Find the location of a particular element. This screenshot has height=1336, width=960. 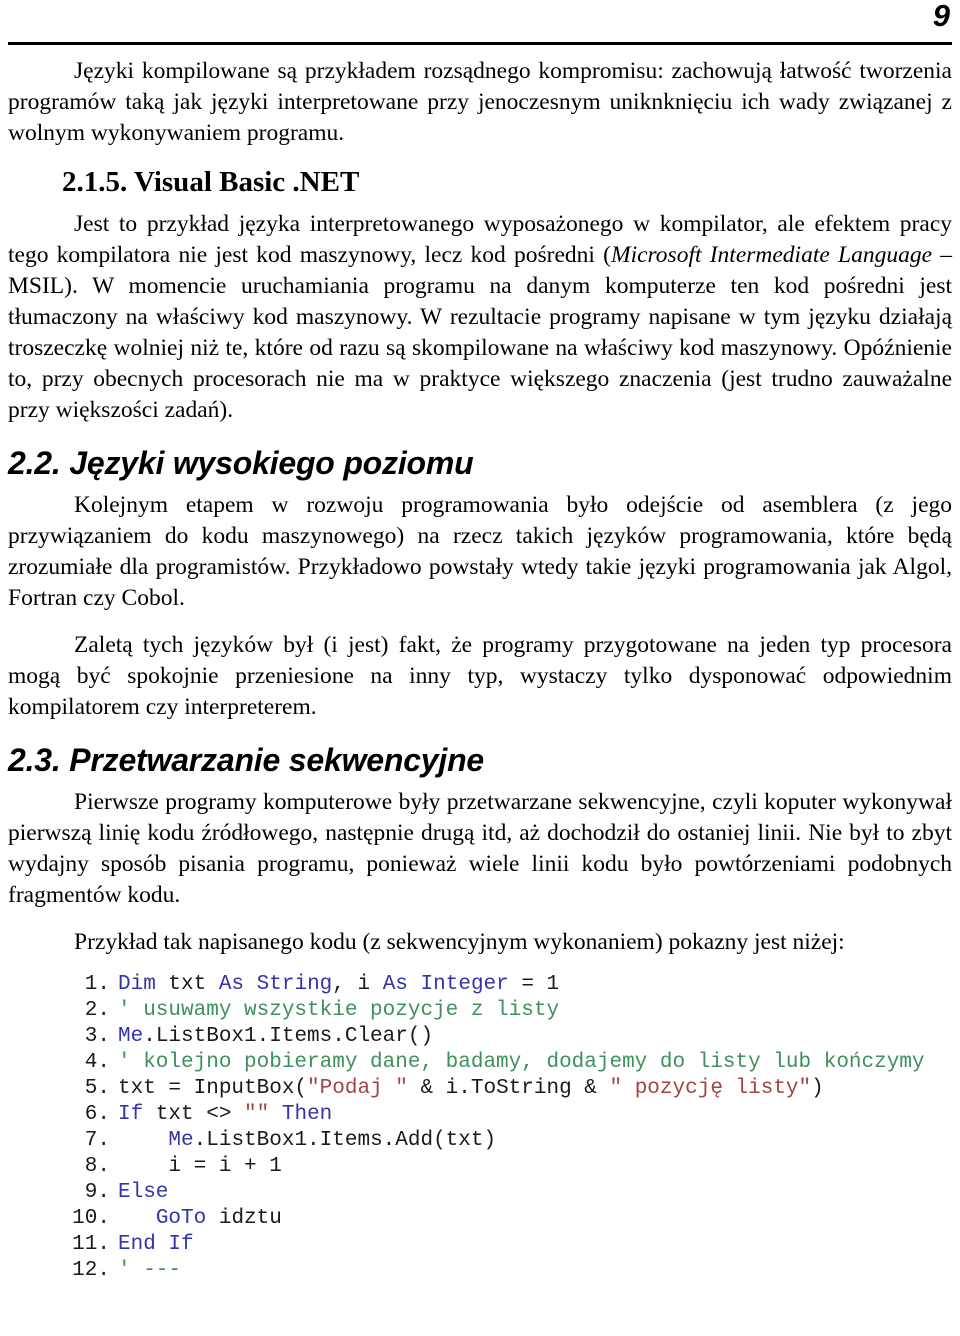

code-token-plain: .ListBox1.Items.Clear() is located at coordinates (288, 1036).